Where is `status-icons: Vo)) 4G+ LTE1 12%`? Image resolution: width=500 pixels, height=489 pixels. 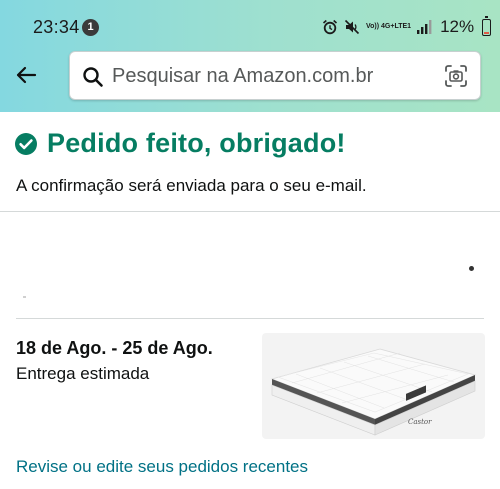 status-icons: Vo)) 4G+ LTE1 12% is located at coordinates (407, 27).